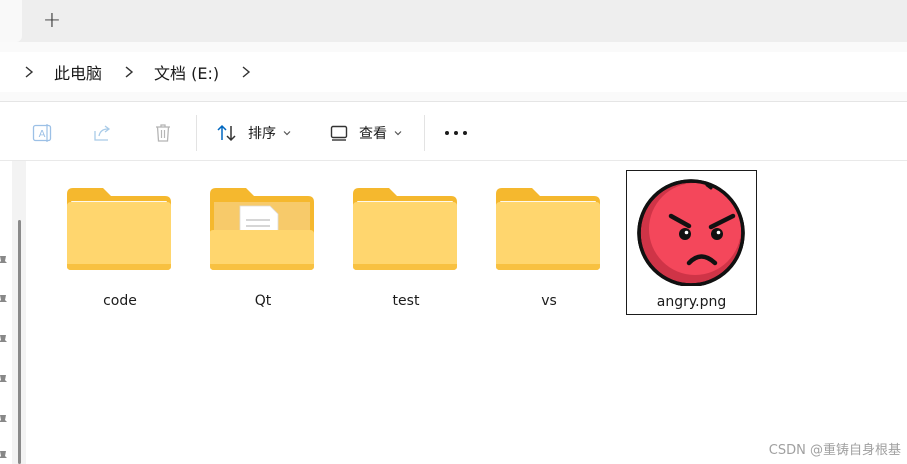 The width and height of the screenshot is (907, 464). I want to click on svg-text: A, so click(42, 134).